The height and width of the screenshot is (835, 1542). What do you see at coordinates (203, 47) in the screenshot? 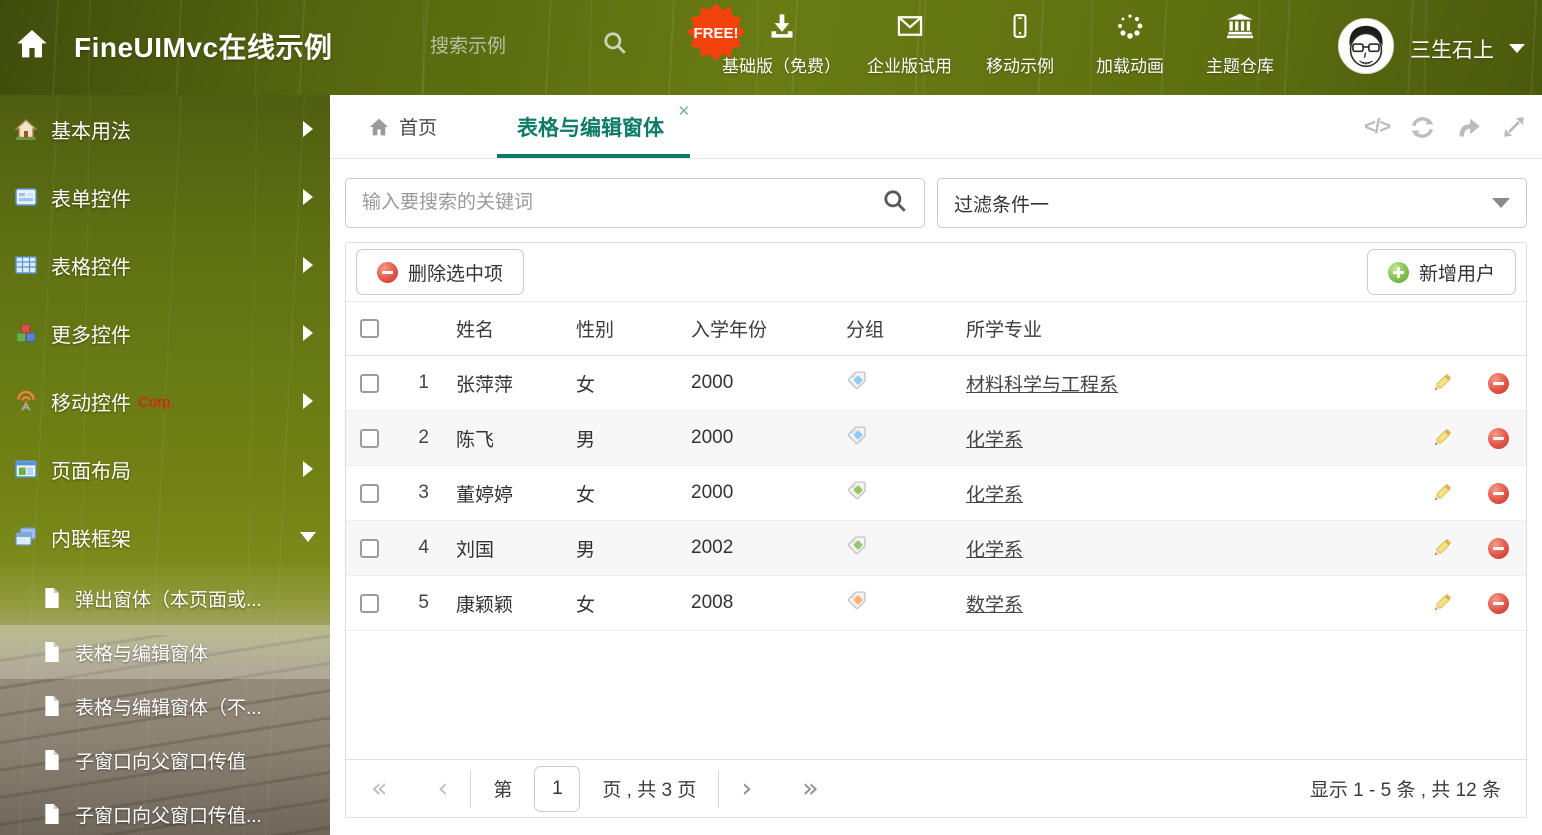
I see `app-title: FineUIMvc在线示例` at bounding box center [203, 47].